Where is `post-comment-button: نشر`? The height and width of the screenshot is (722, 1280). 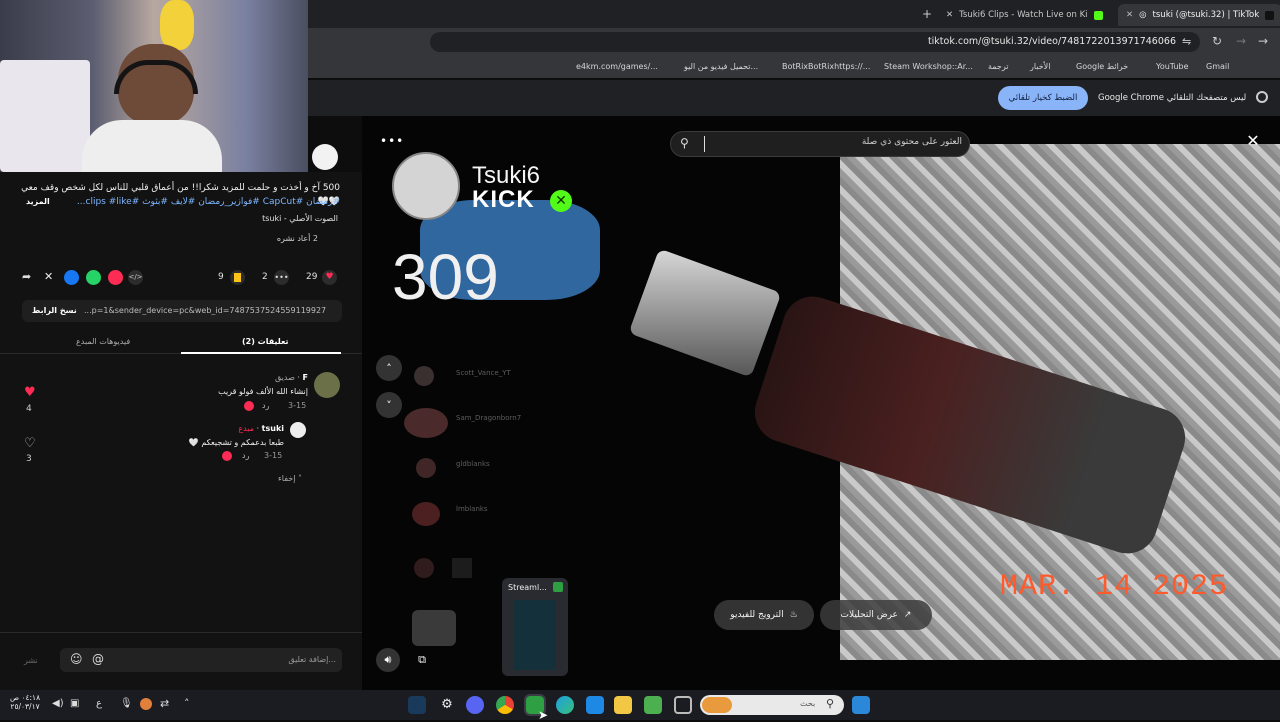 post-comment-button: نشر is located at coordinates (31, 660).